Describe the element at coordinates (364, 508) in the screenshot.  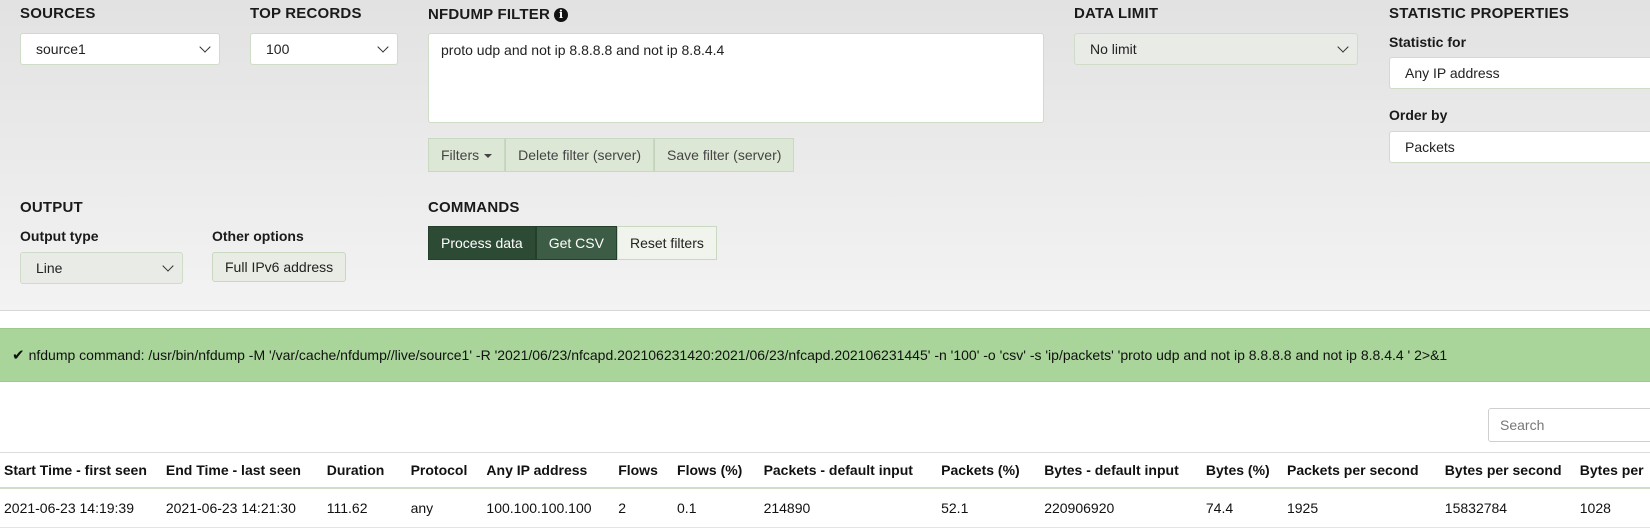
I see `table-cell: 111.62` at that location.